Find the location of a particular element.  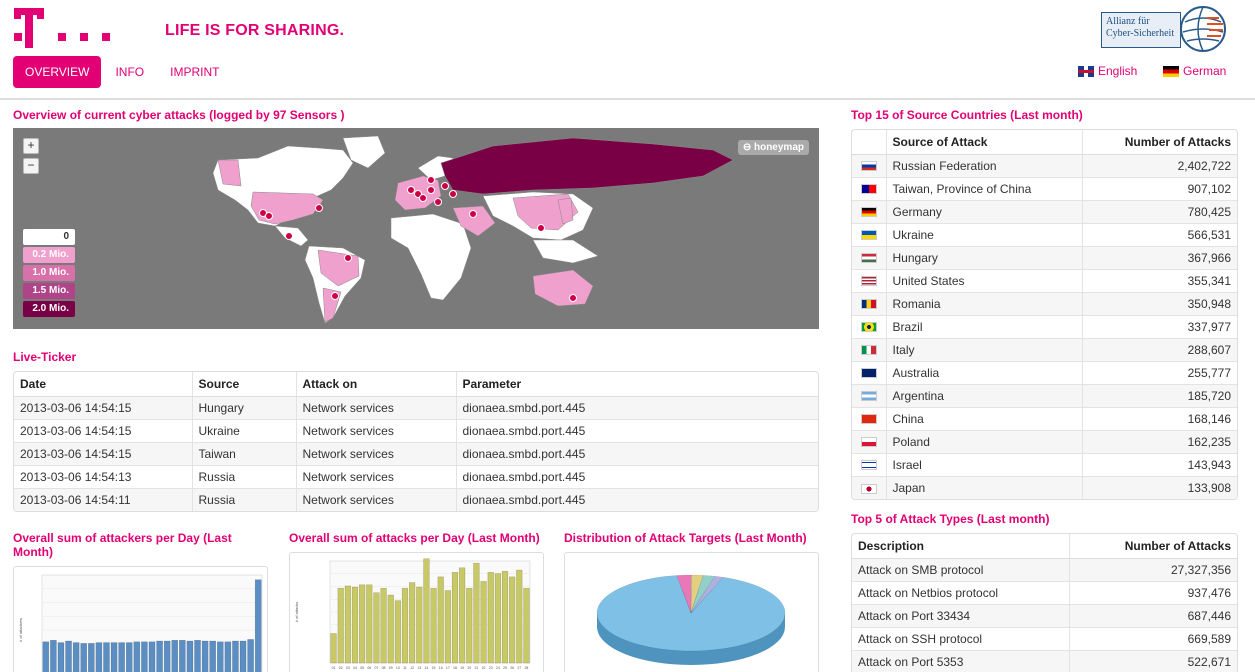

cell-description: Attack on SMB protocol is located at coordinates (960, 569).